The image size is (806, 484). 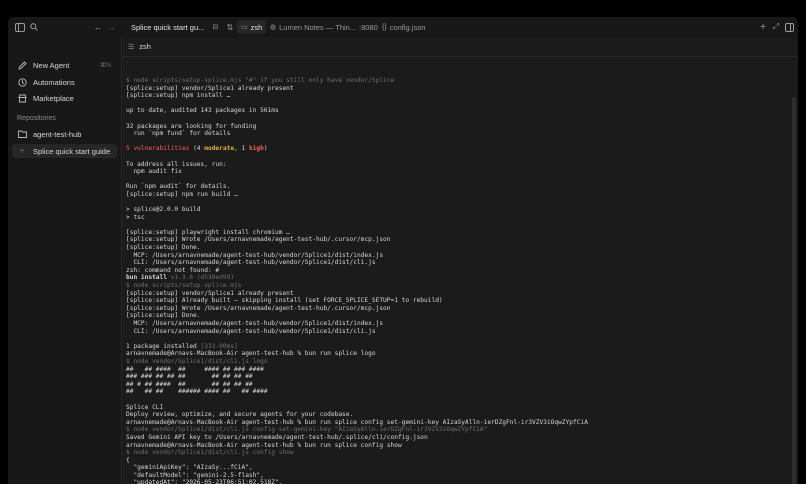 I want to click on plus-icon: +, so click(x=763, y=27).